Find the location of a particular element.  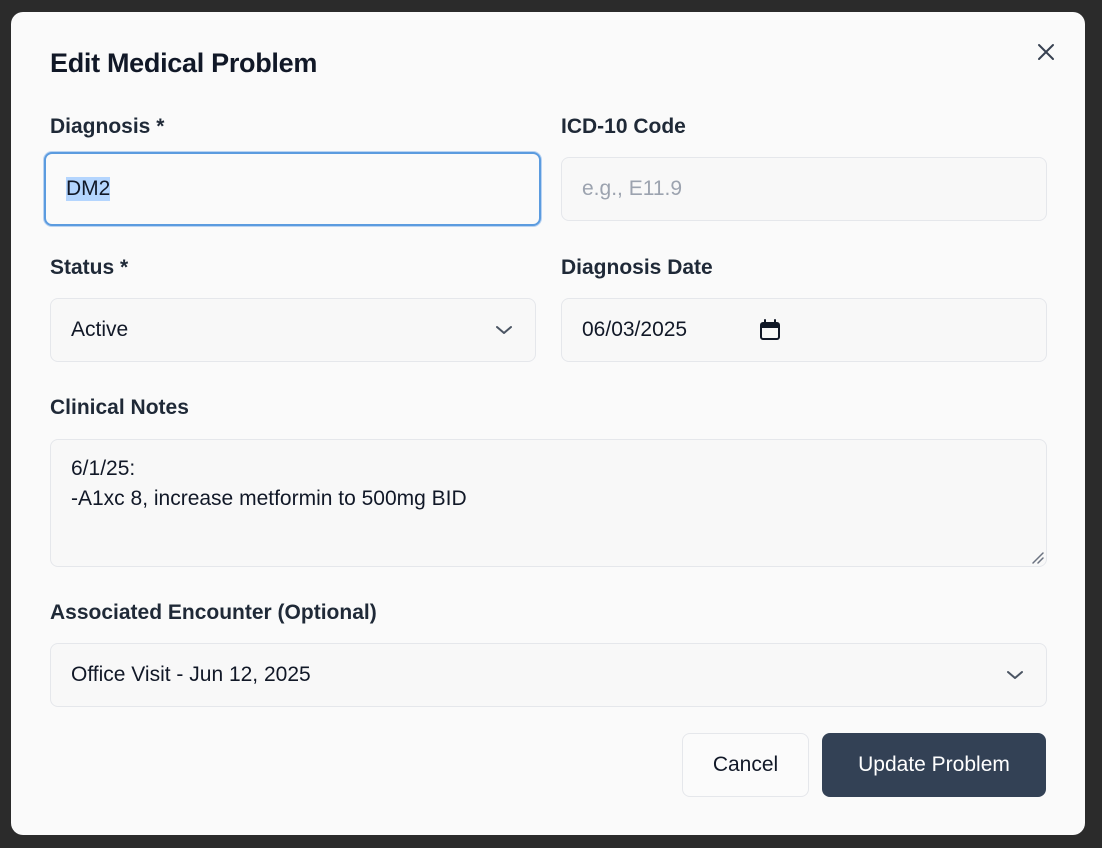

status-select: Active is located at coordinates (293, 330).